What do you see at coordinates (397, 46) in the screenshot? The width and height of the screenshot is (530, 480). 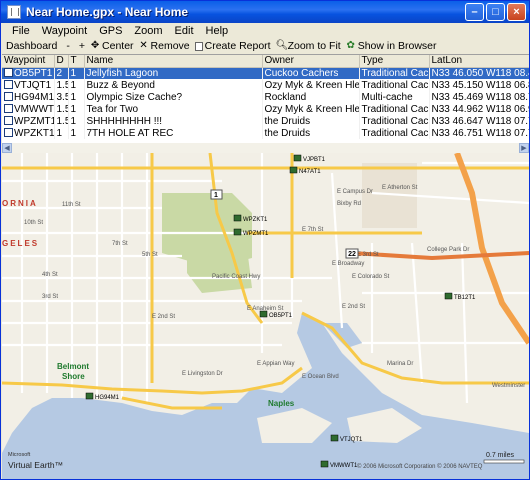 I see `show-in-browser-label: Show in Browser` at bounding box center [397, 46].